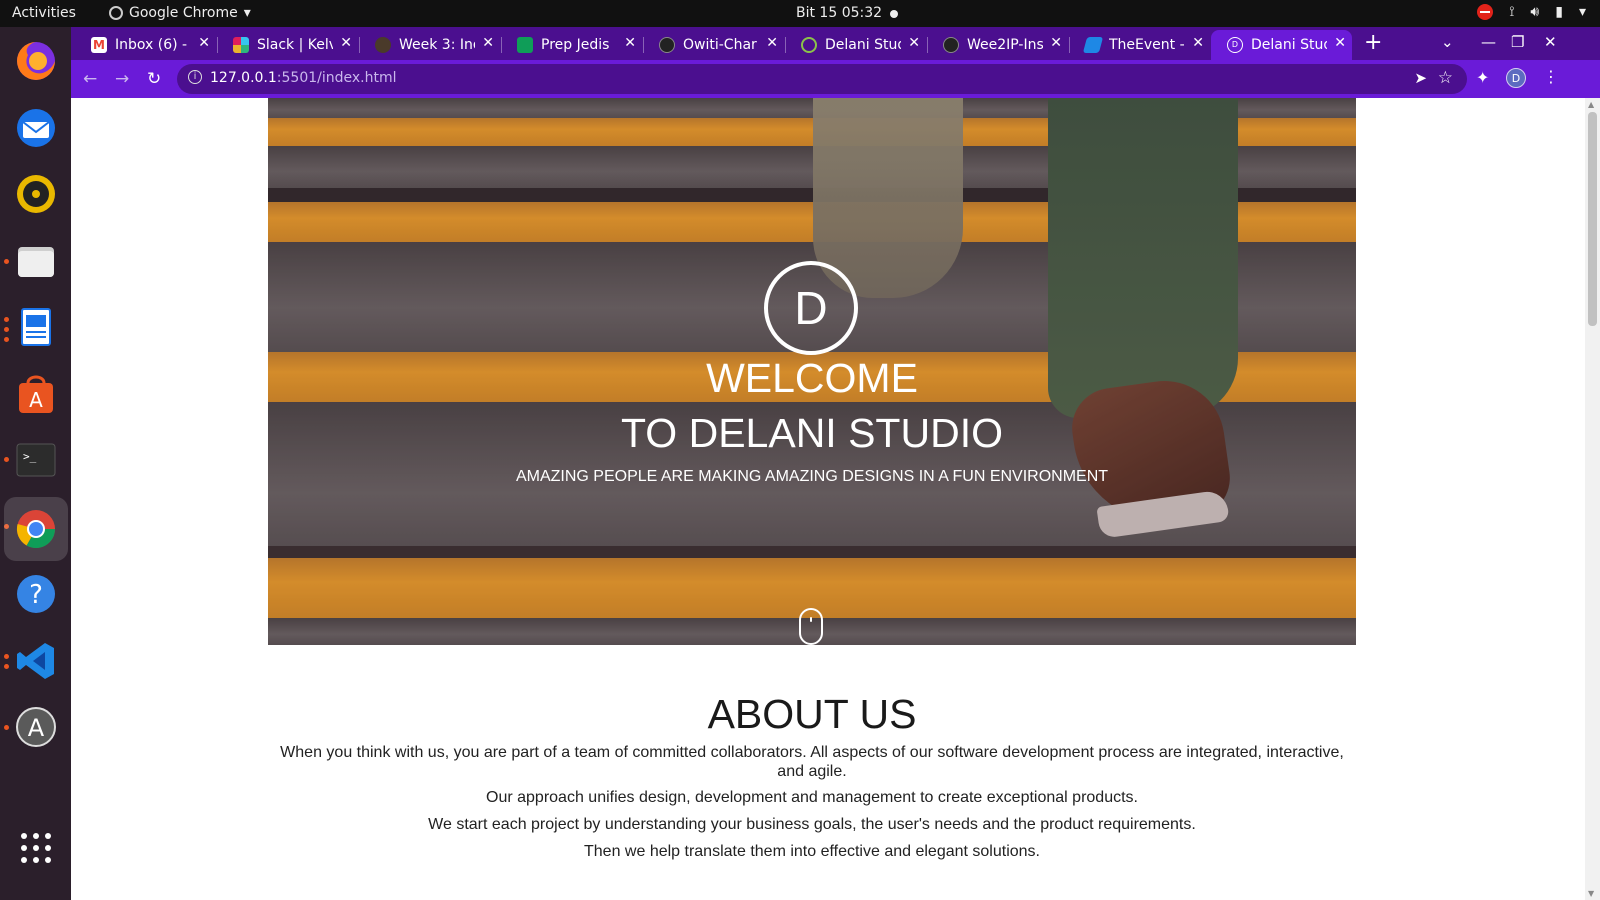  I want to click on terminal-icon: >_, so click(36, 460).